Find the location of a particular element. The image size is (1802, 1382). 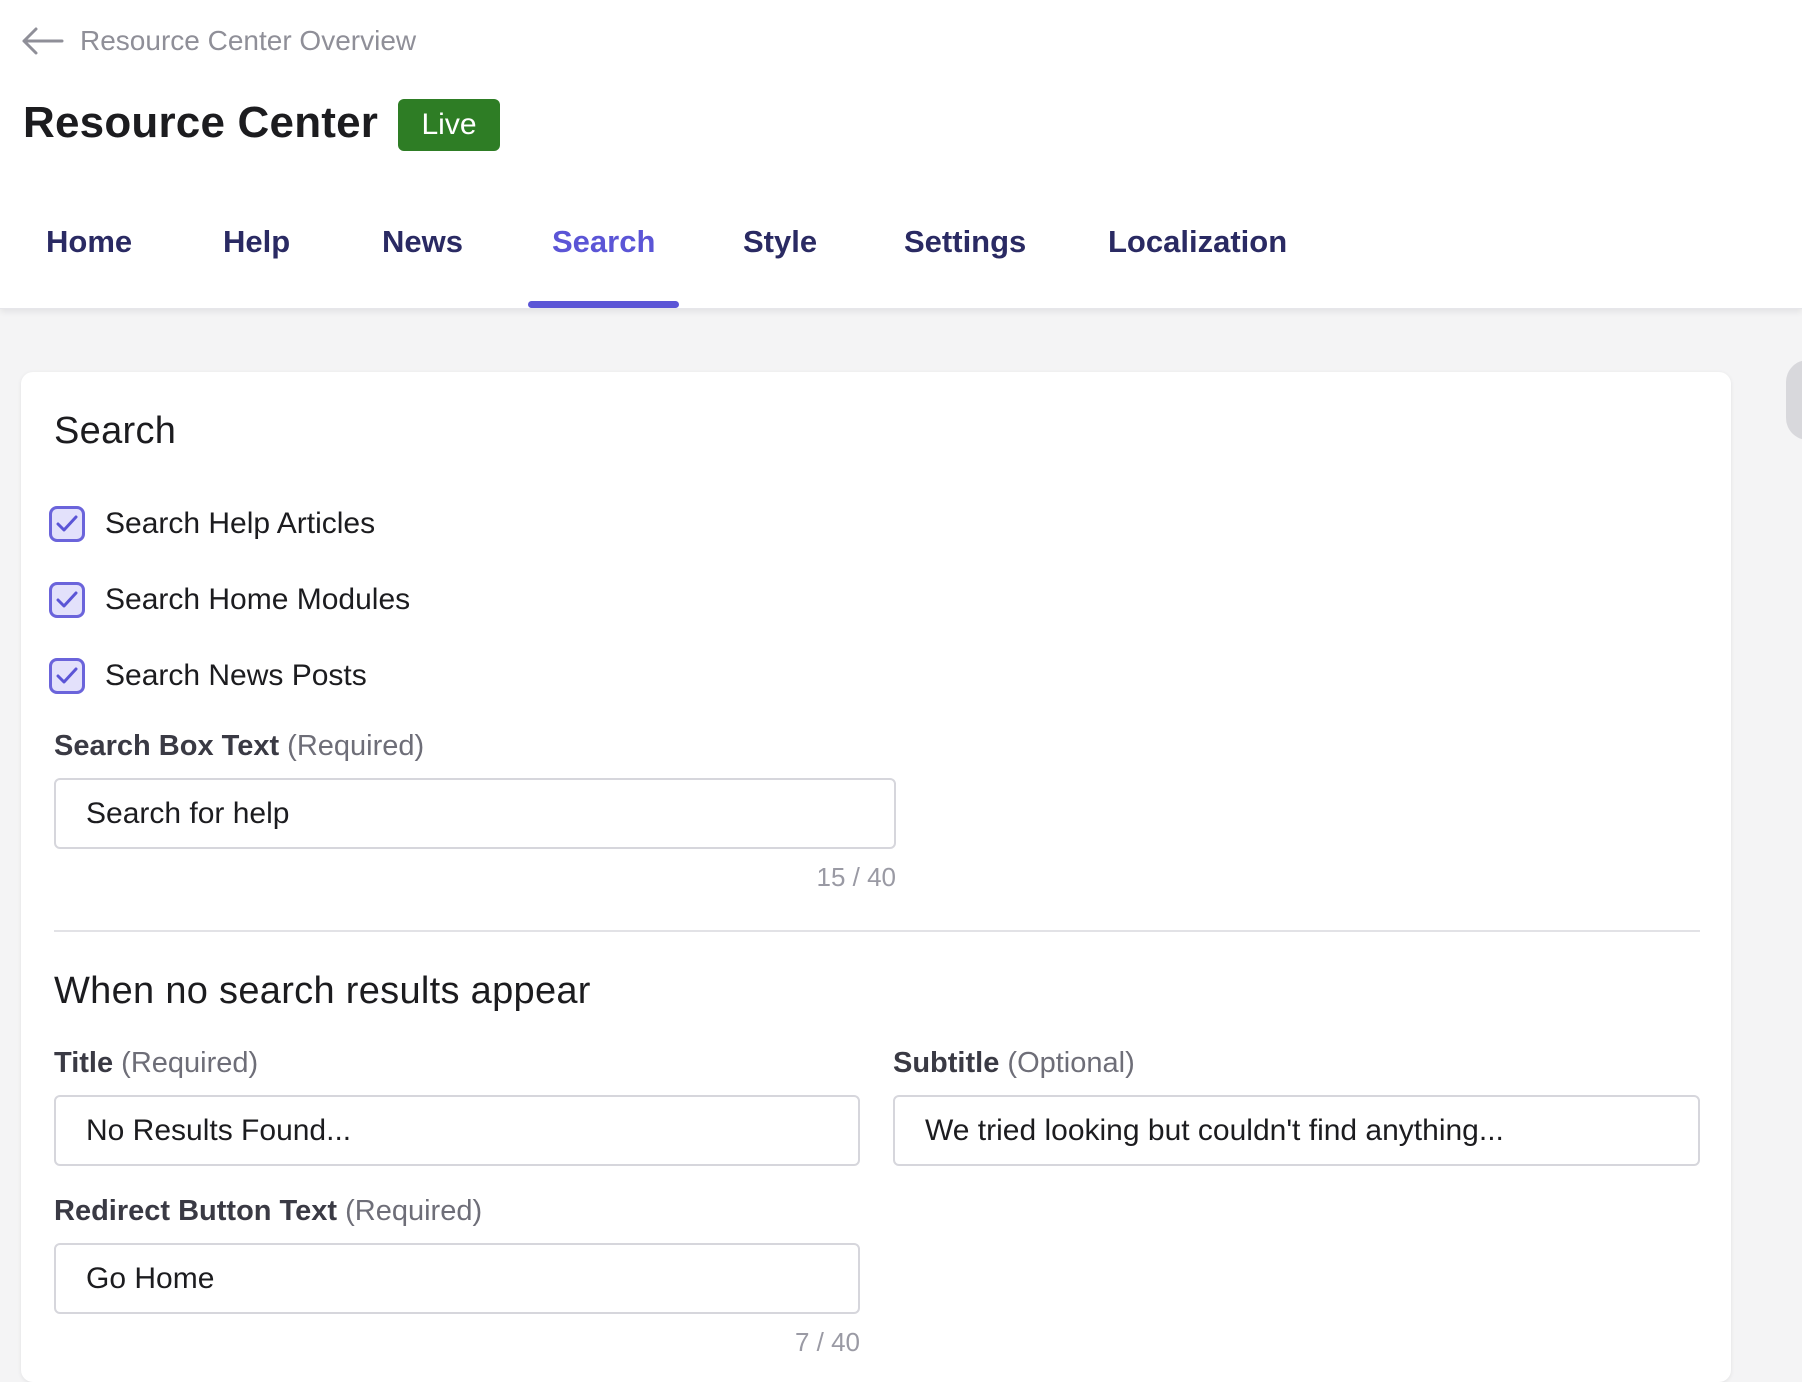

tab-news: News is located at coordinates (422, 254).